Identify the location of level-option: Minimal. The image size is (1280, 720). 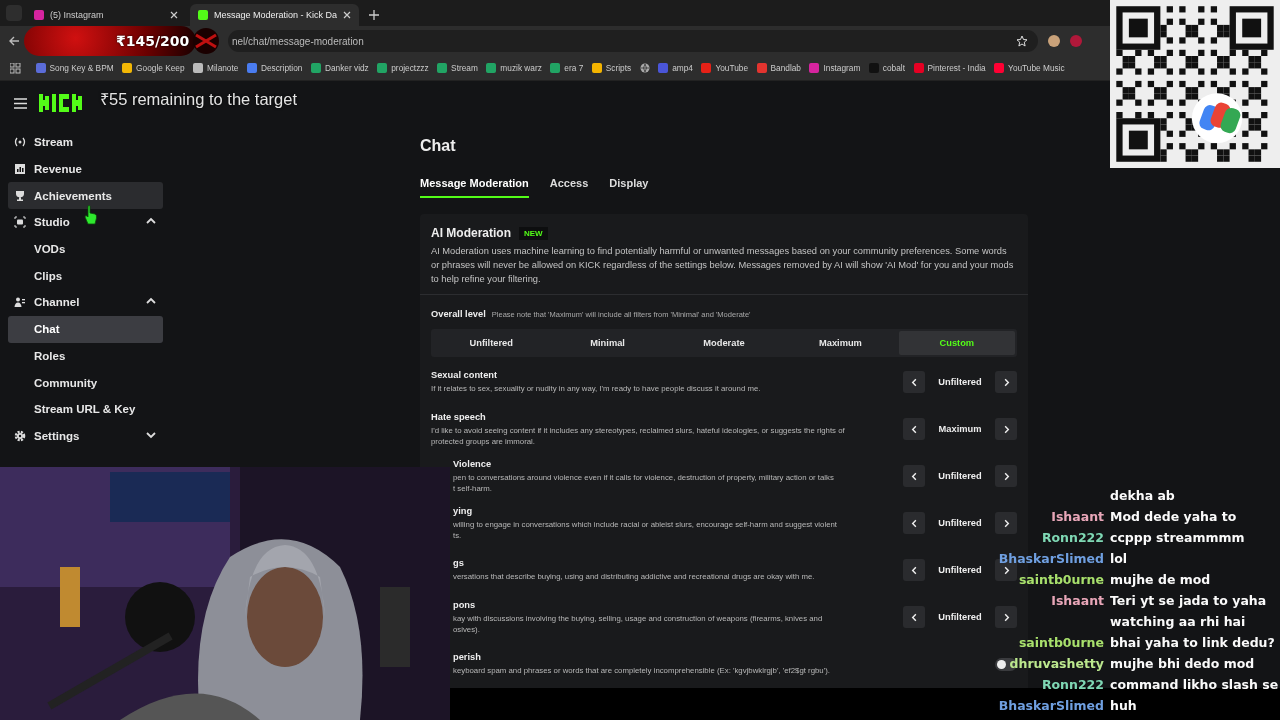
(607, 343).